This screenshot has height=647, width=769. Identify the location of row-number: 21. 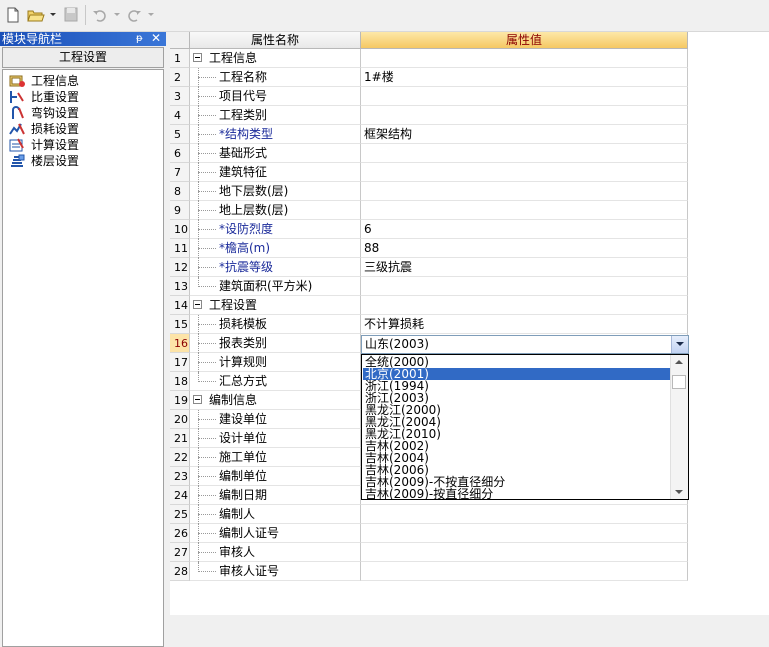
(180, 438).